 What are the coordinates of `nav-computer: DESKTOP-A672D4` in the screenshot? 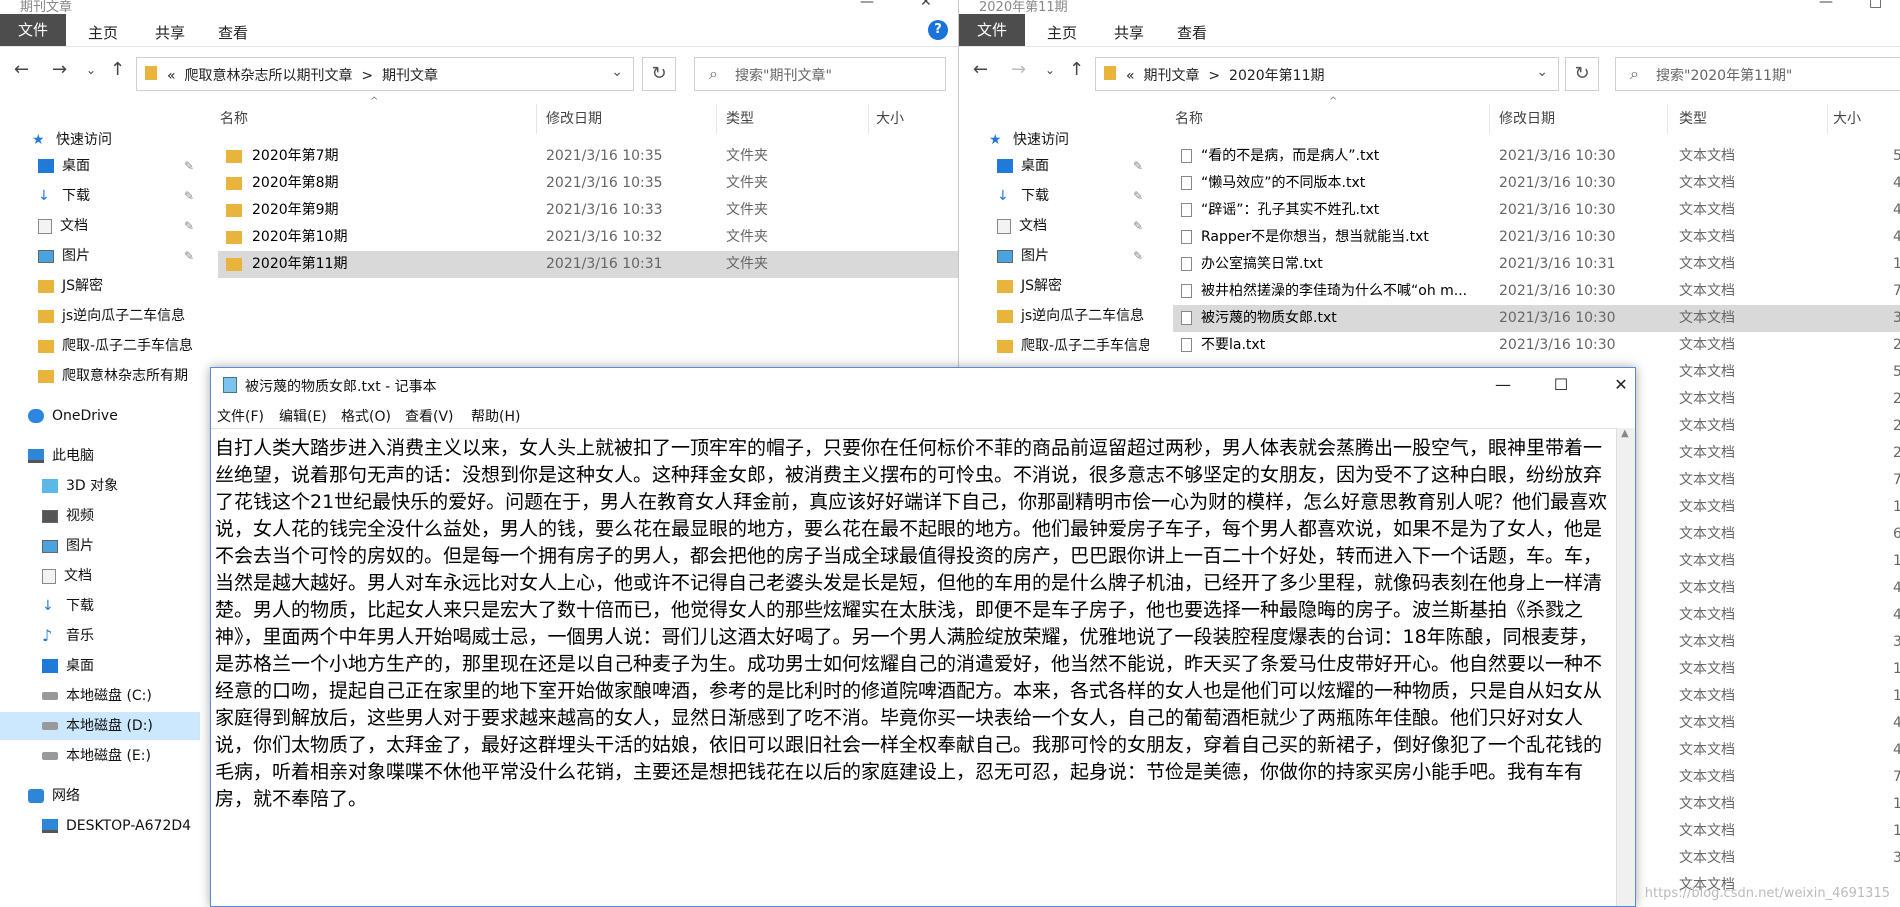 It's located at (121, 826).